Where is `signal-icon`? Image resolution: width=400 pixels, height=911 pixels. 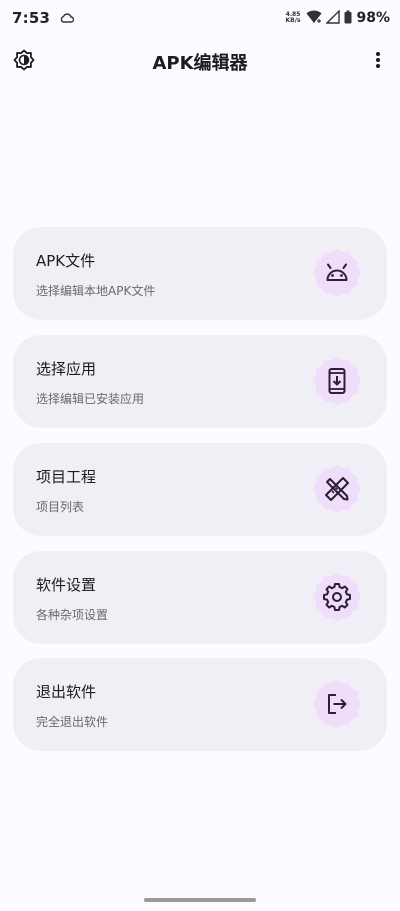
signal-icon is located at coordinates (333, 18).